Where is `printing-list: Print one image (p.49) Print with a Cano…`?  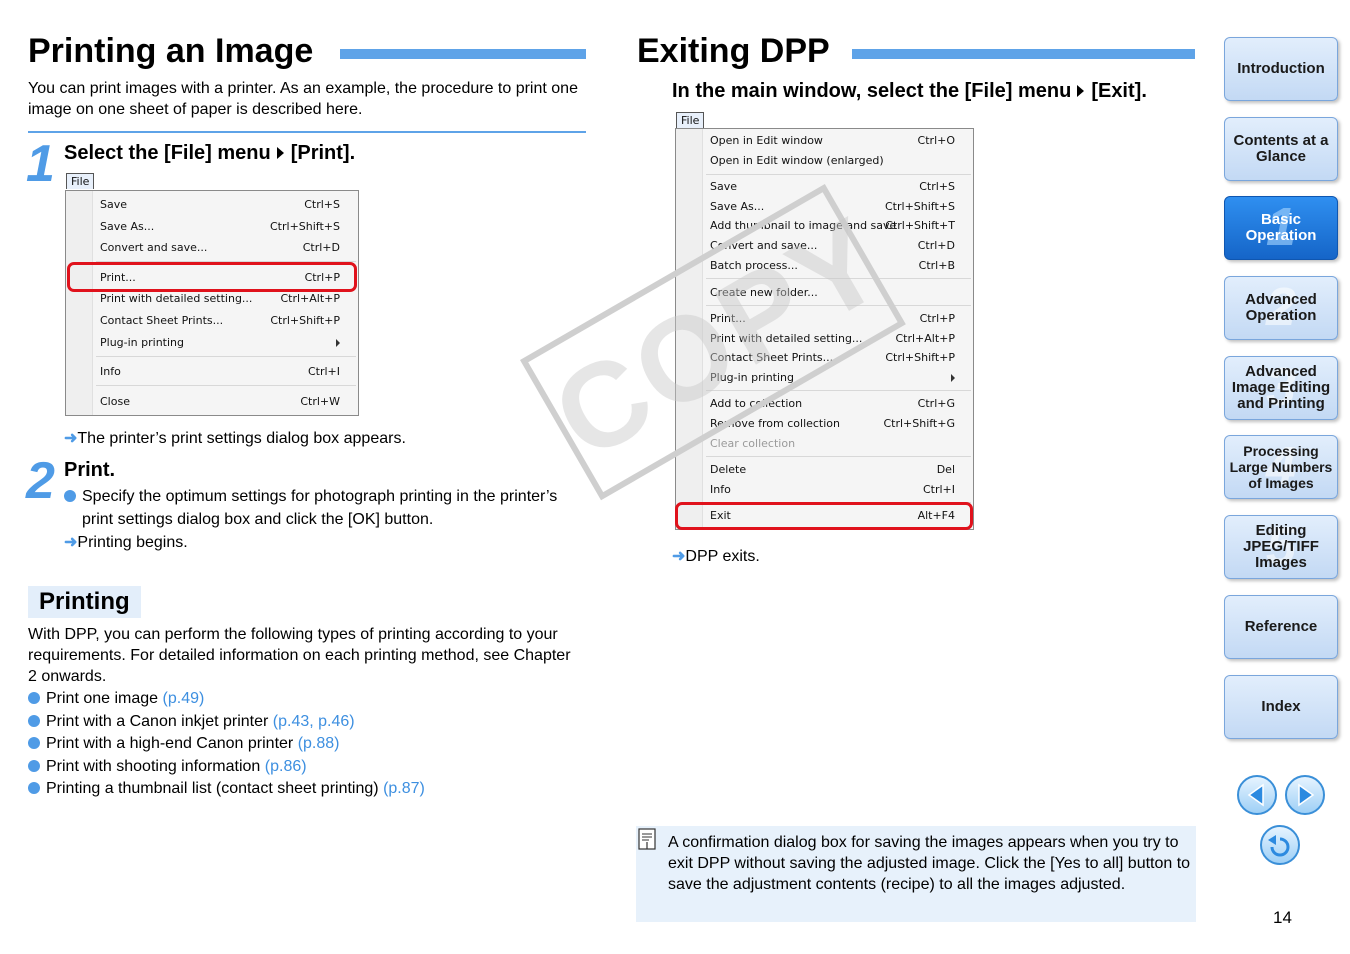
printing-list: Print one image (p.49) Print with a Cano… is located at coordinates (226, 744).